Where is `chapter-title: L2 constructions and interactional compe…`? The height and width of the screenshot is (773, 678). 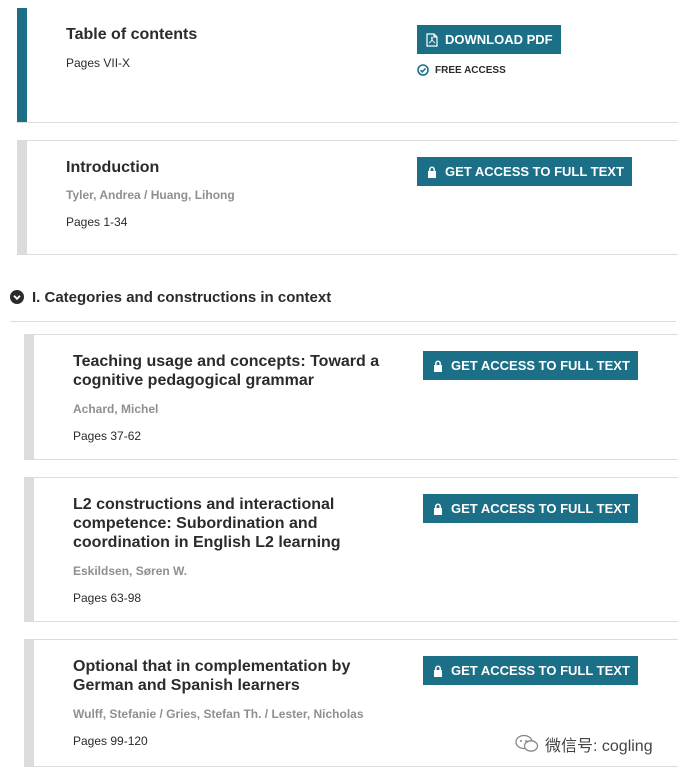
chapter-title: L2 constructions and interactional compe… is located at coordinates (207, 523).